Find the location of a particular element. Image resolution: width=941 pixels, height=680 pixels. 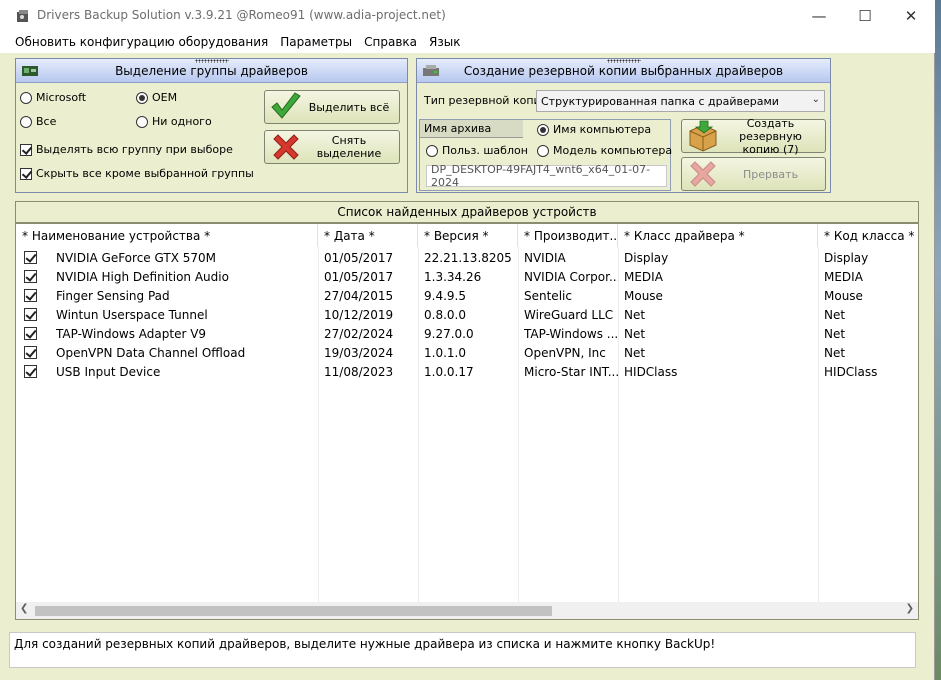

table-cell: HIDClass is located at coordinates (851, 371).